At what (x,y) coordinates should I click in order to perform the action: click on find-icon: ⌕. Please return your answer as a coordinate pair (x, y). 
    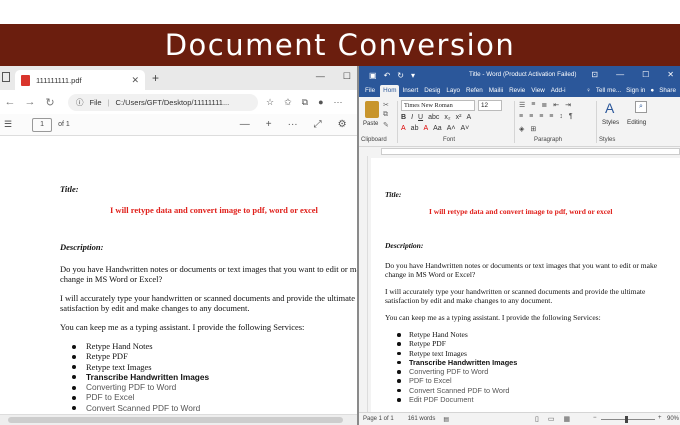
    Looking at the image, I should click on (641, 107).